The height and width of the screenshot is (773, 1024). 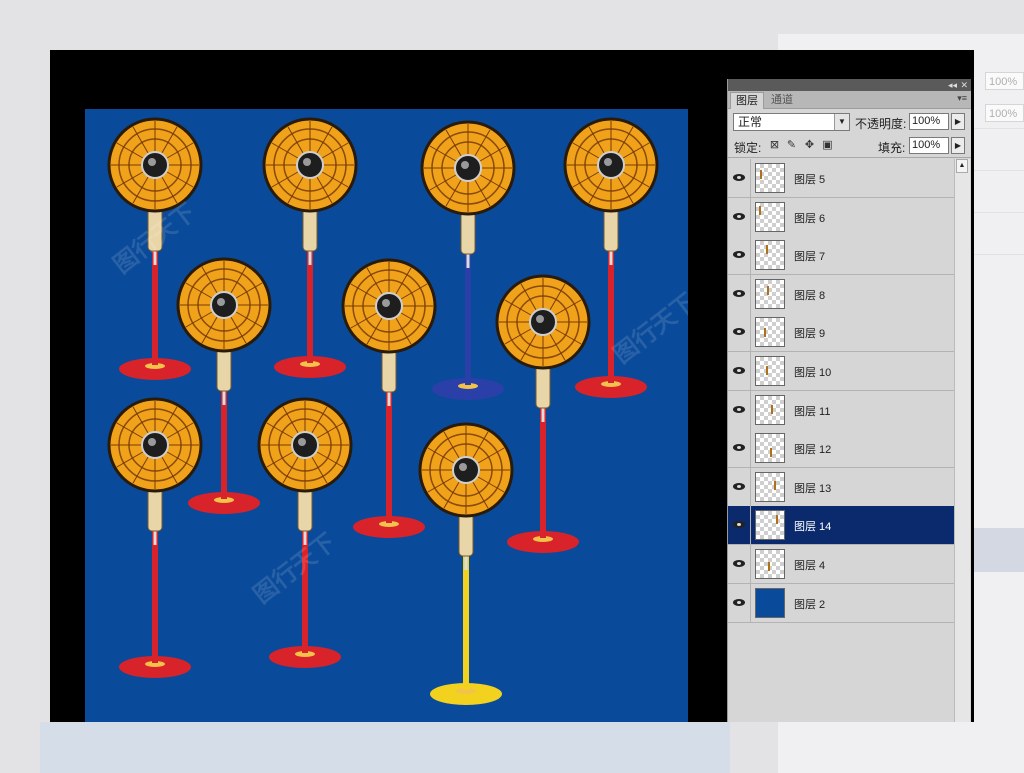 What do you see at coordinates (958, 145) in the screenshot?
I see `fill-arrow-icon: ▶` at bounding box center [958, 145].